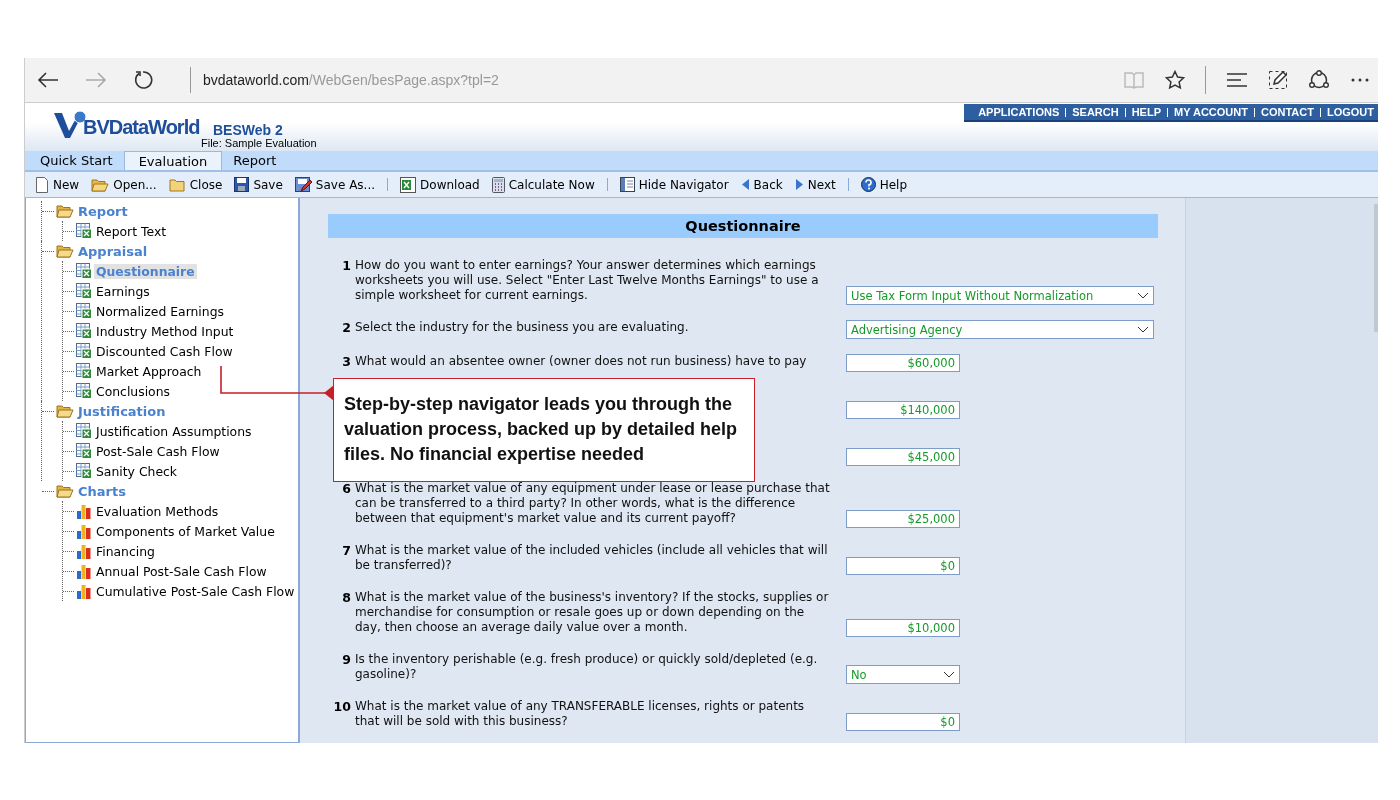 This screenshot has width=1400, height=800. What do you see at coordinates (1287, 112) in the screenshot?
I see `header-link: CONTACT` at bounding box center [1287, 112].